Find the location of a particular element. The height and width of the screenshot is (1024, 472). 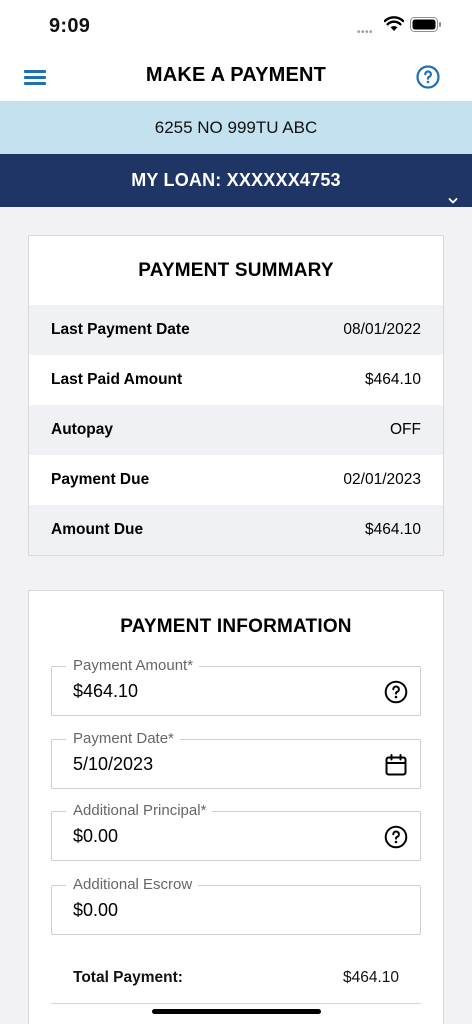

home-indicator is located at coordinates (236, 1011).